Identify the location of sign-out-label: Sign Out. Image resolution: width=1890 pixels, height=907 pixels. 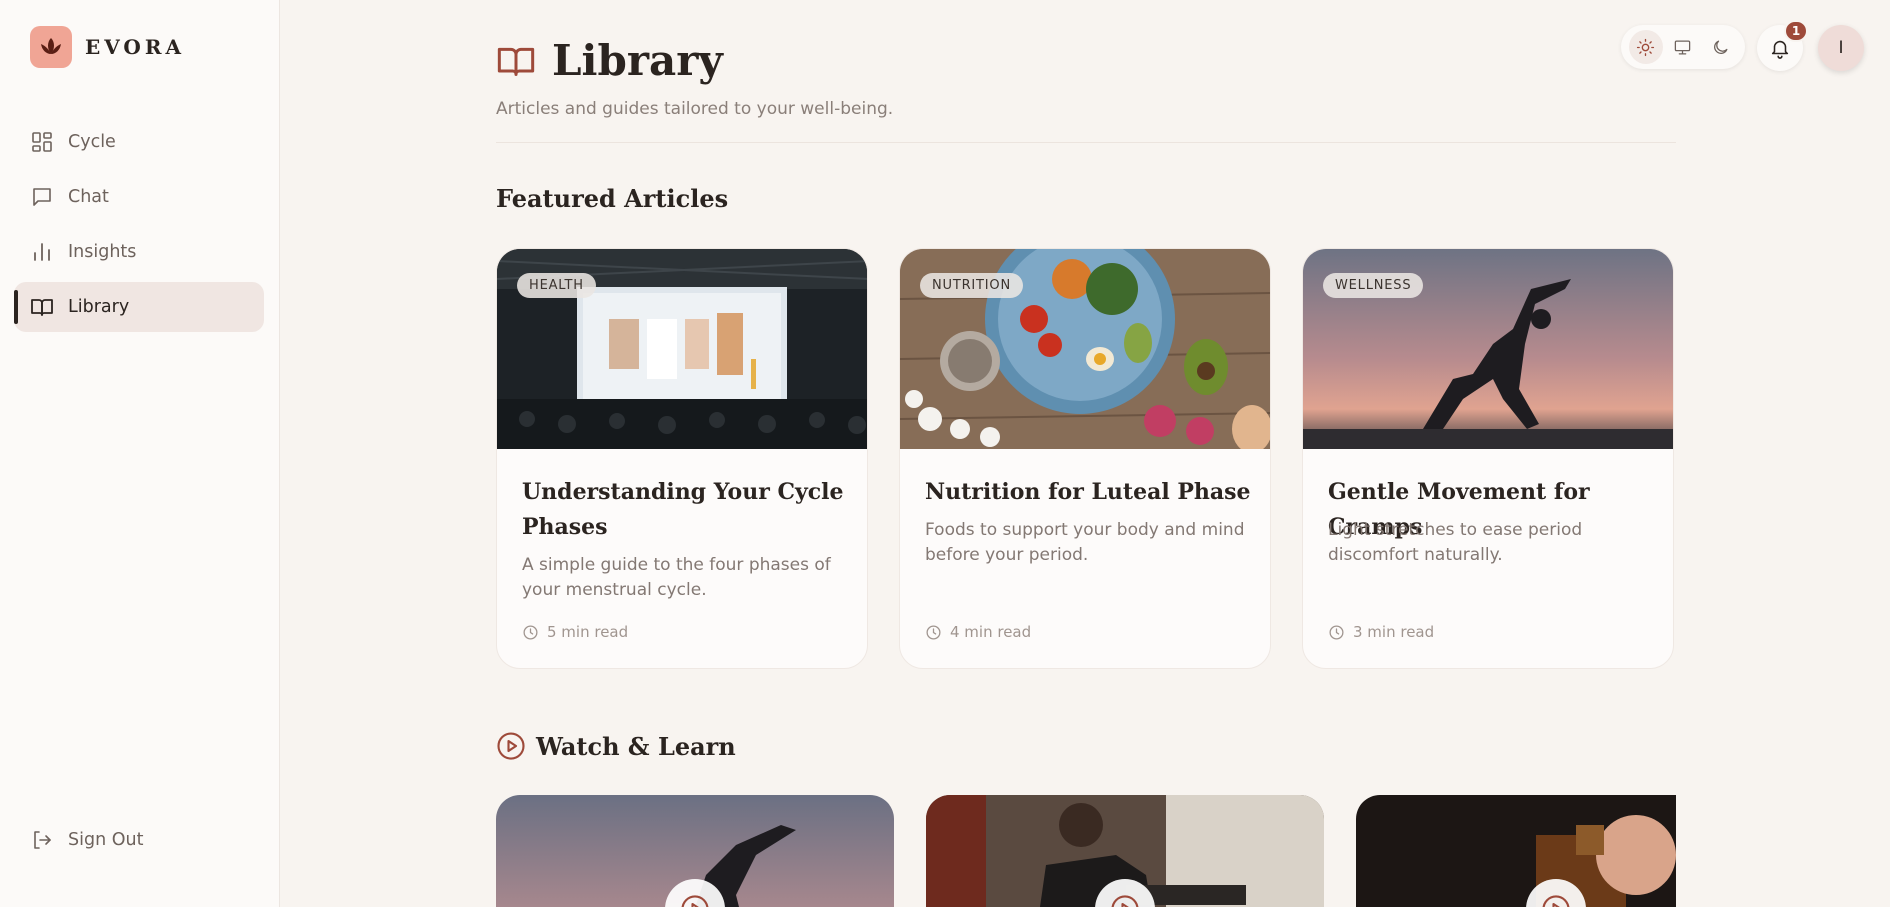
(106, 840).